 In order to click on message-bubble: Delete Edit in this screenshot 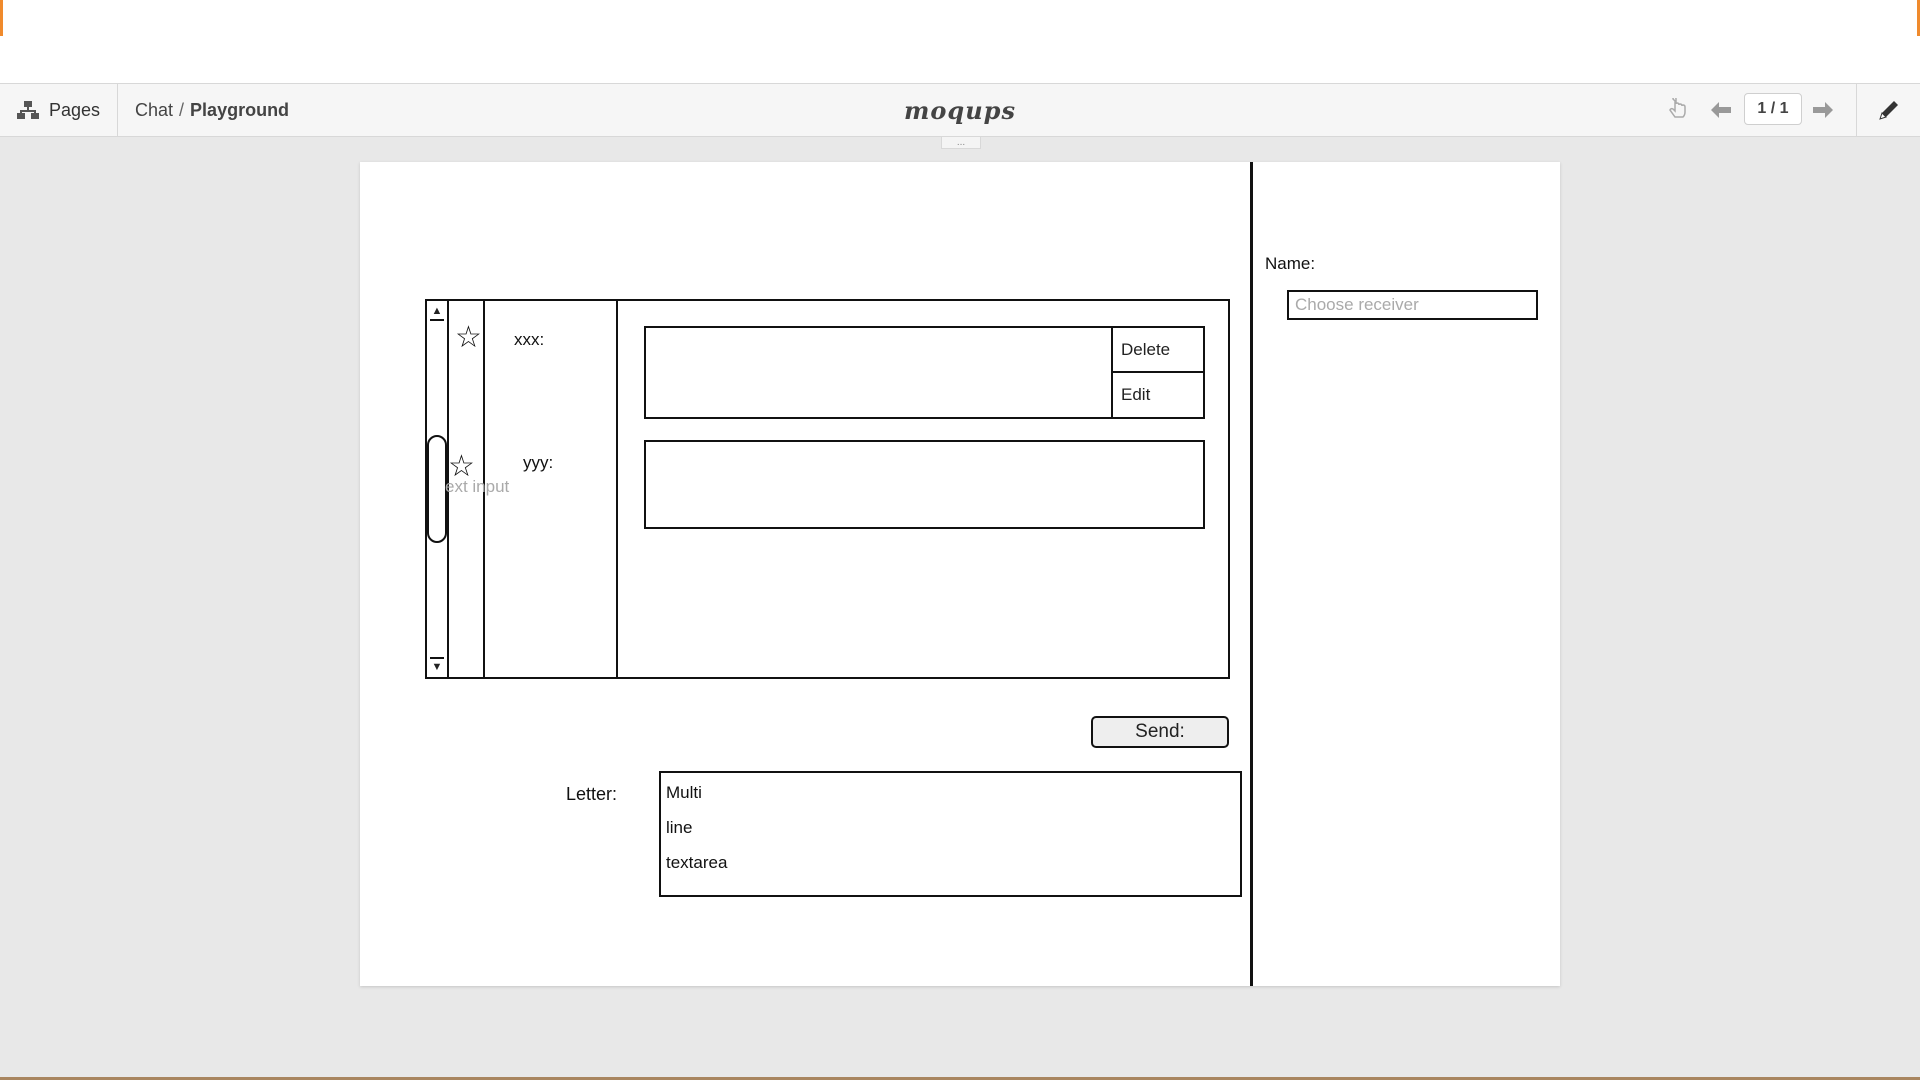, I will do `click(924, 372)`.